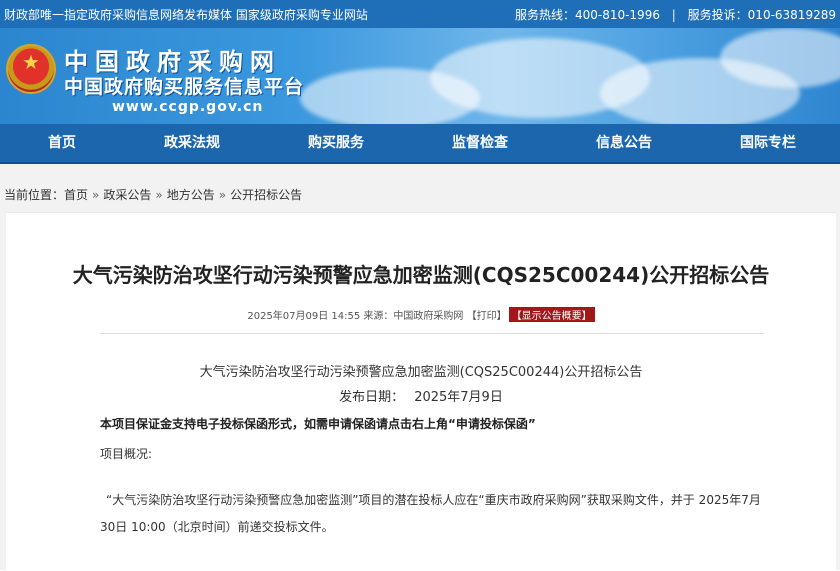 The width and height of the screenshot is (840, 571). I want to click on show-summary-button: 【显示公告概要】, so click(551, 314).